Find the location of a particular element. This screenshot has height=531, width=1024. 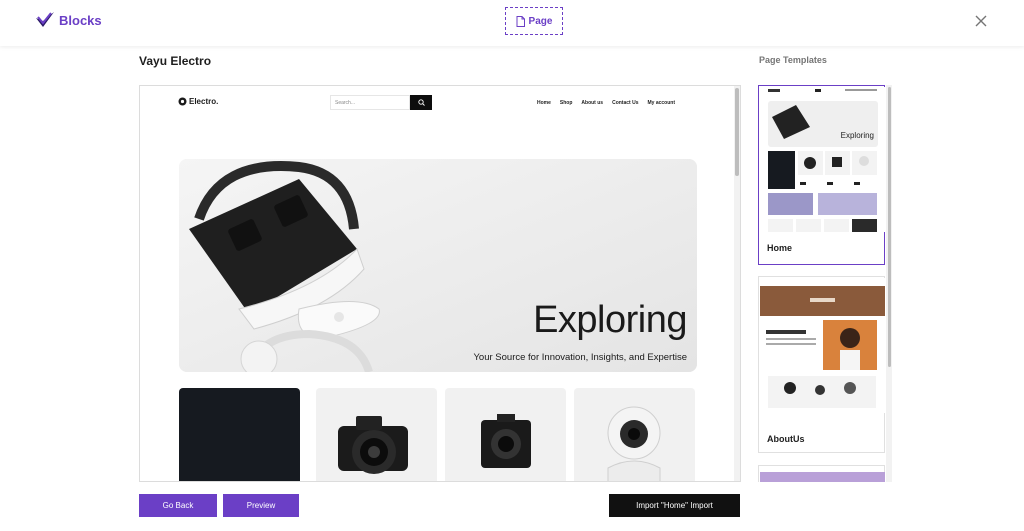

template-aboutus-thumbnail is located at coordinates (822, 345).